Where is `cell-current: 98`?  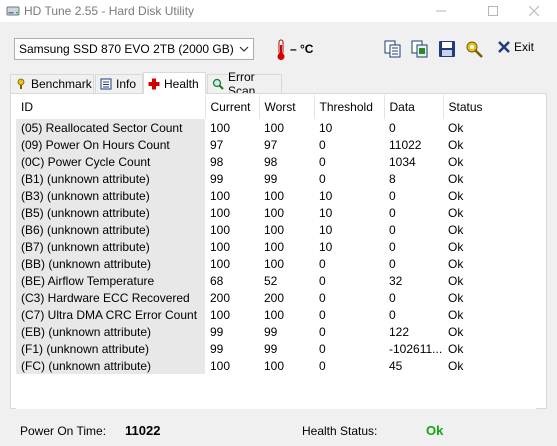 cell-current: 98 is located at coordinates (232, 161).